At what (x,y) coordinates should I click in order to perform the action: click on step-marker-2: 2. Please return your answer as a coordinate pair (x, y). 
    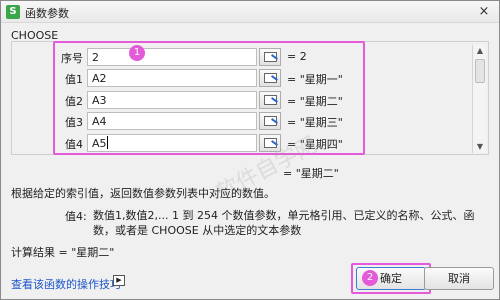
    Looking at the image, I should click on (370, 278).